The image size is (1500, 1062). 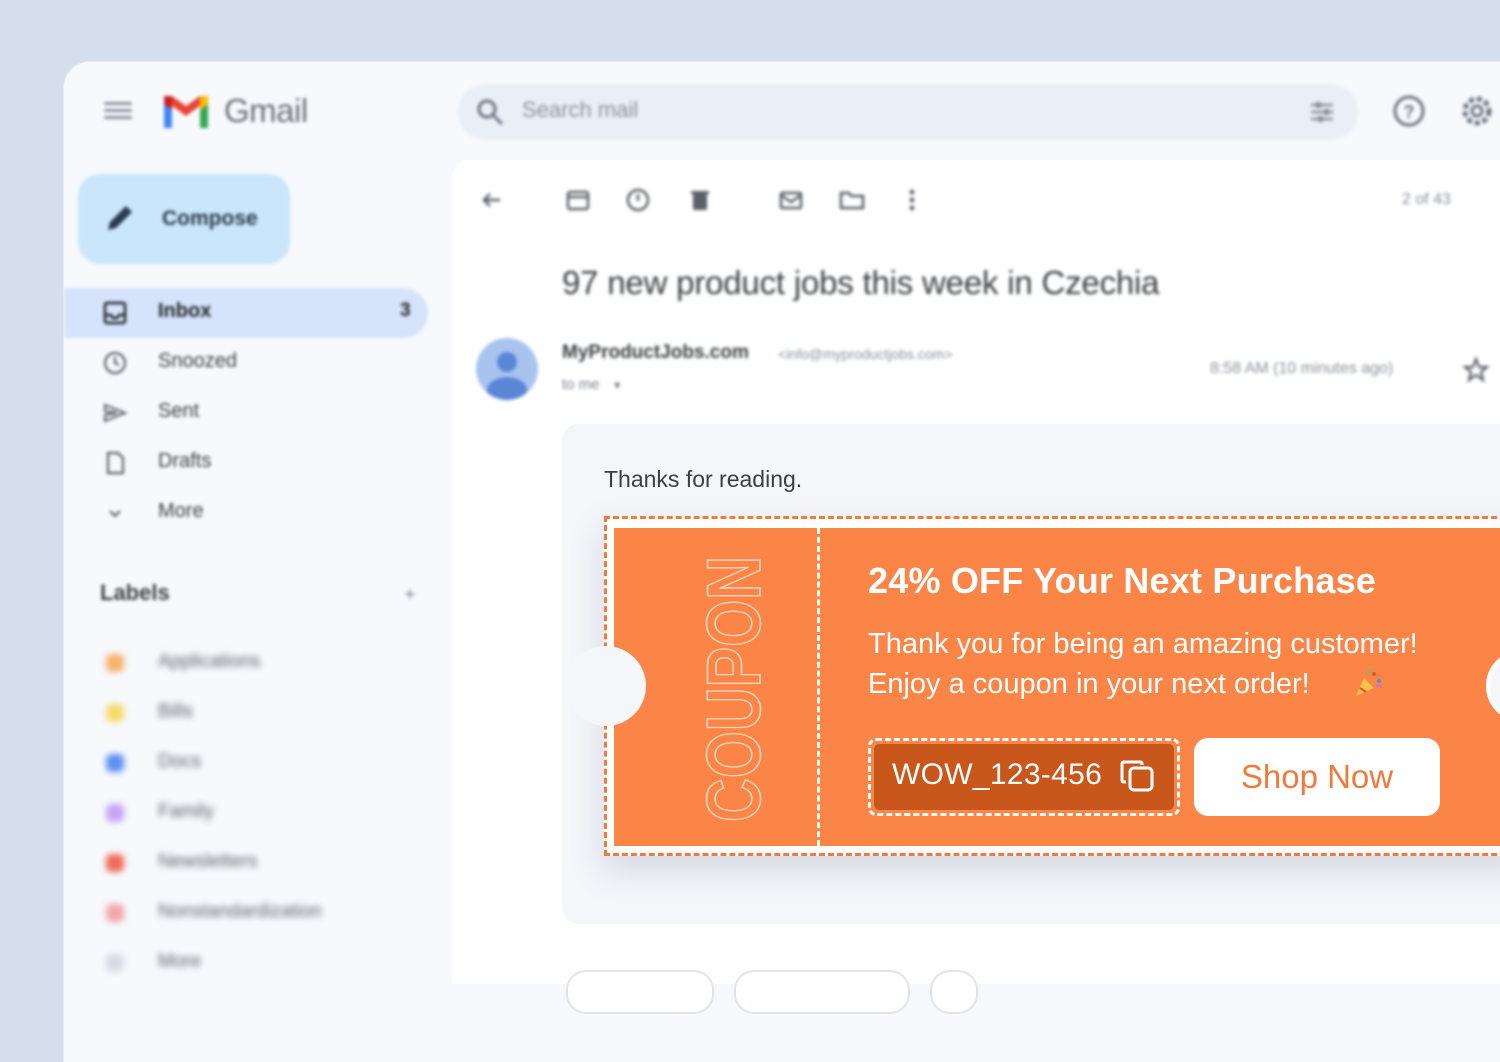 I want to click on pencil-icon, so click(x=120, y=218).